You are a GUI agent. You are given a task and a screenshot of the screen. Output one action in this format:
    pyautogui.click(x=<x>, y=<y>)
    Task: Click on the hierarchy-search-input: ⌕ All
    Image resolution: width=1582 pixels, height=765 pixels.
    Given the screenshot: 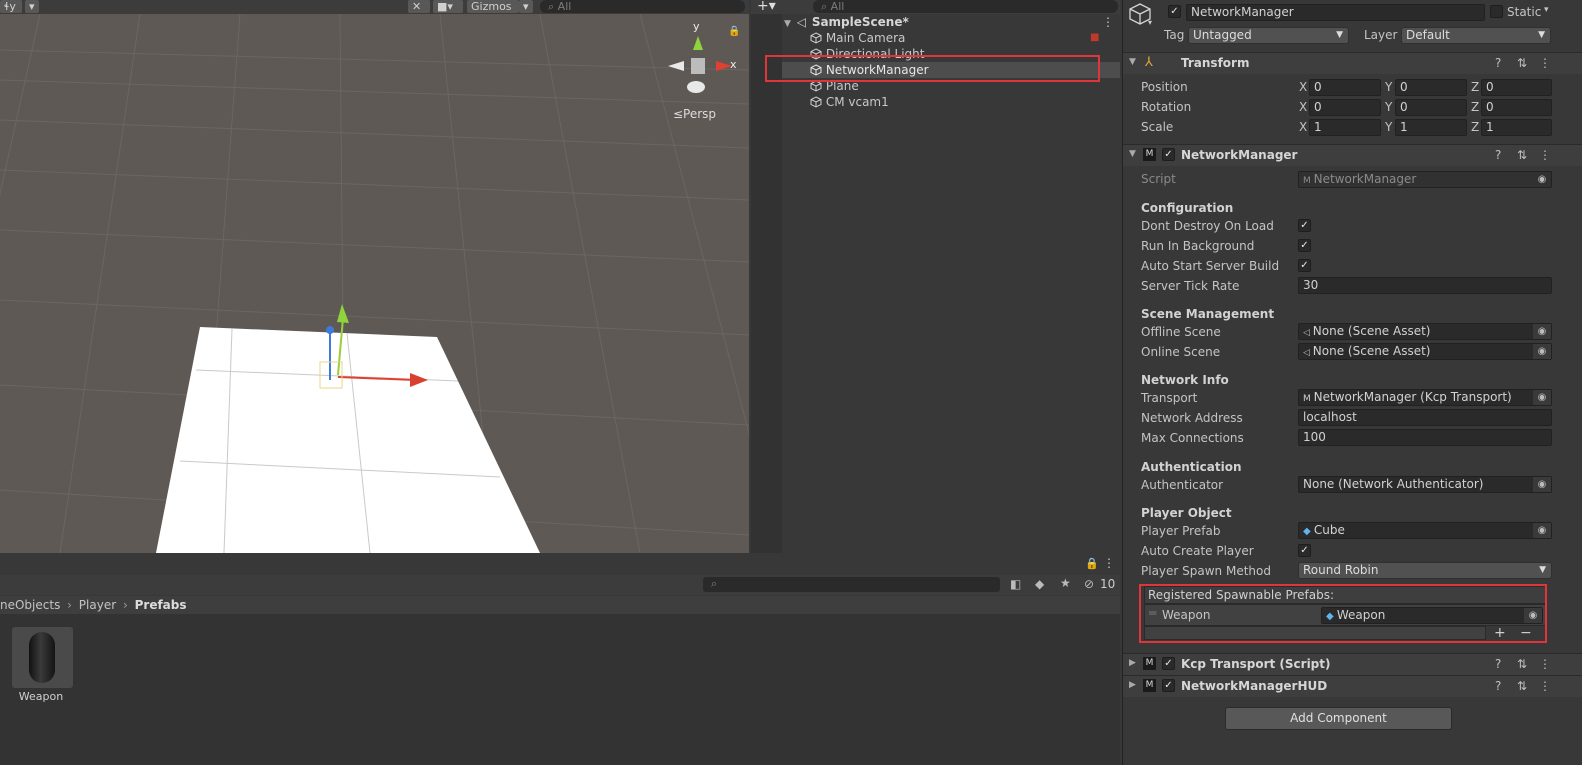 What is the action you would take?
    pyautogui.click(x=965, y=6)
    